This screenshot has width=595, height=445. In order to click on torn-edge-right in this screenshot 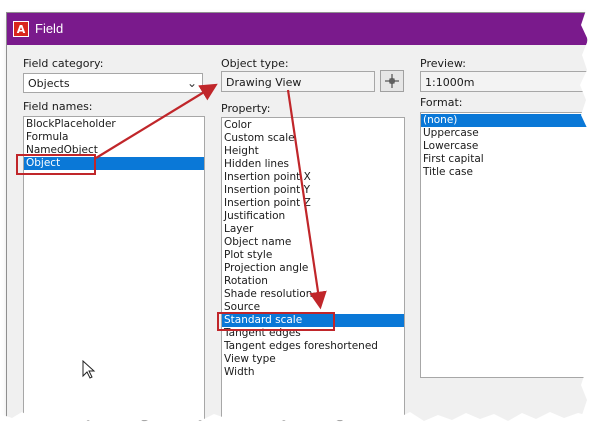, I will do `click(587, 222)`.